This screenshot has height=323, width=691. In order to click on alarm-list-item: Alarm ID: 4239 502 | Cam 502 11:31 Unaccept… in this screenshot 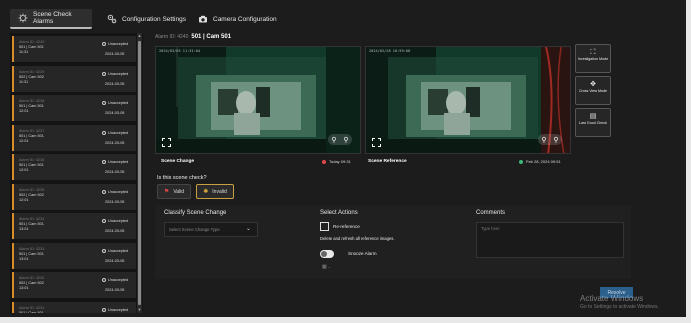, I will do `click(74, 78)`.